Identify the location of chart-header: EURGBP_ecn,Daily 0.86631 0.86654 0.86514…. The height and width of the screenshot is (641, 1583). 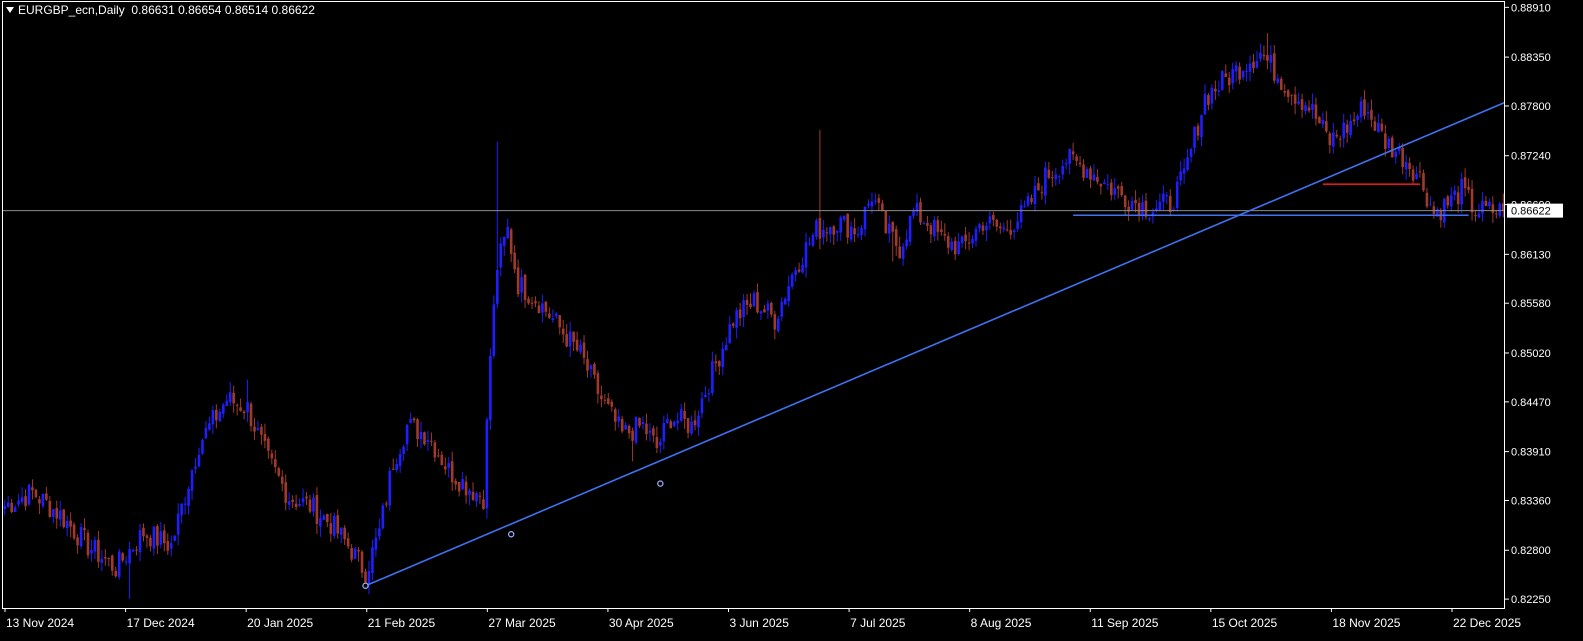
(160, 10).